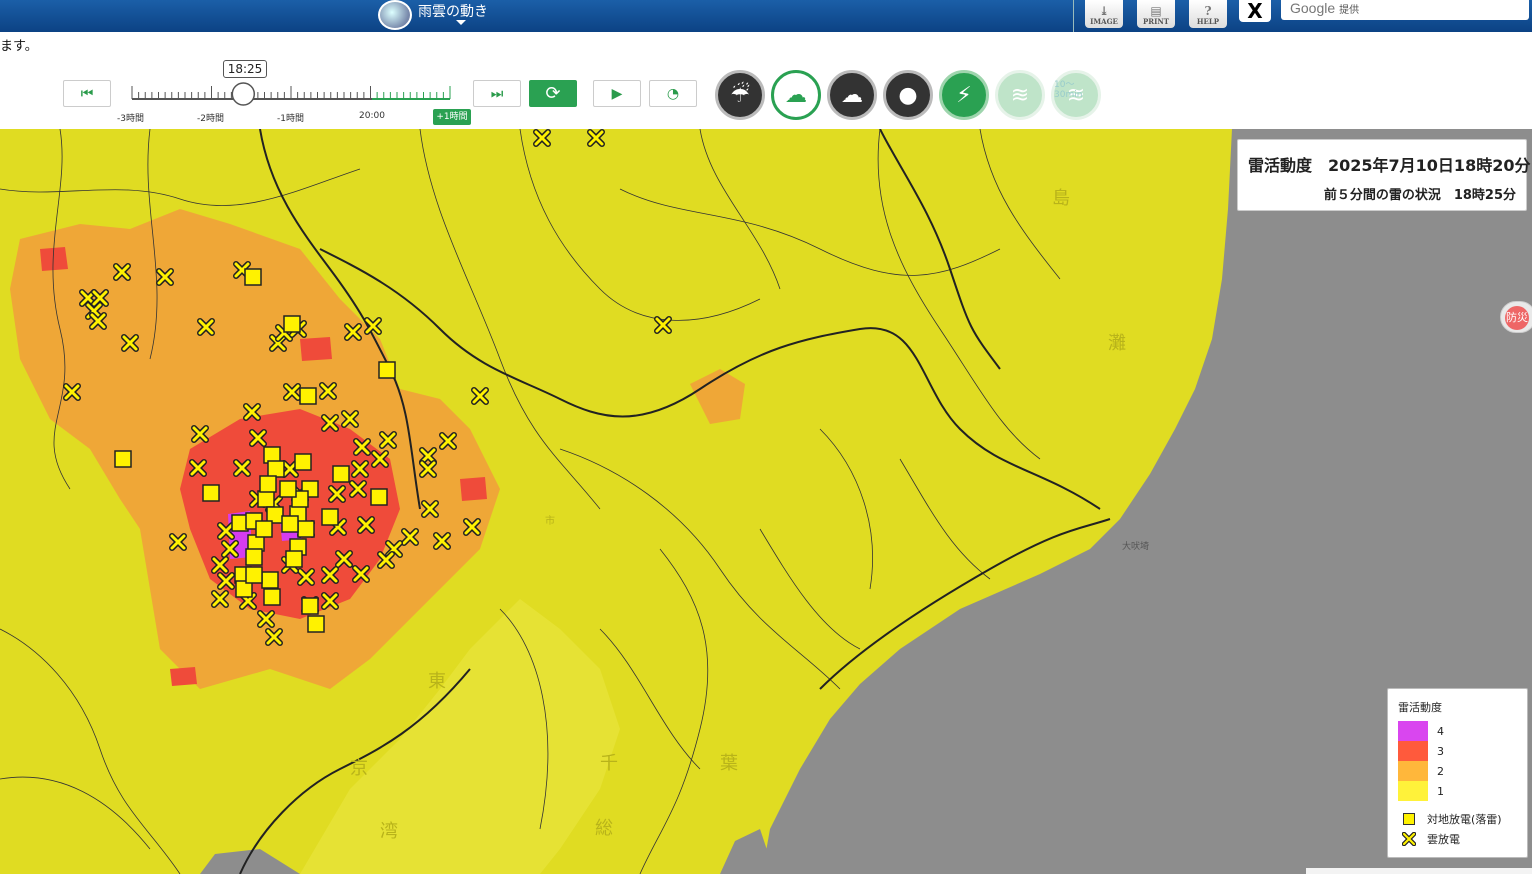 The height and width of the screenshot is (874, 1532). I want to click on gust-layer-button: ≋, so click(1020, 95).